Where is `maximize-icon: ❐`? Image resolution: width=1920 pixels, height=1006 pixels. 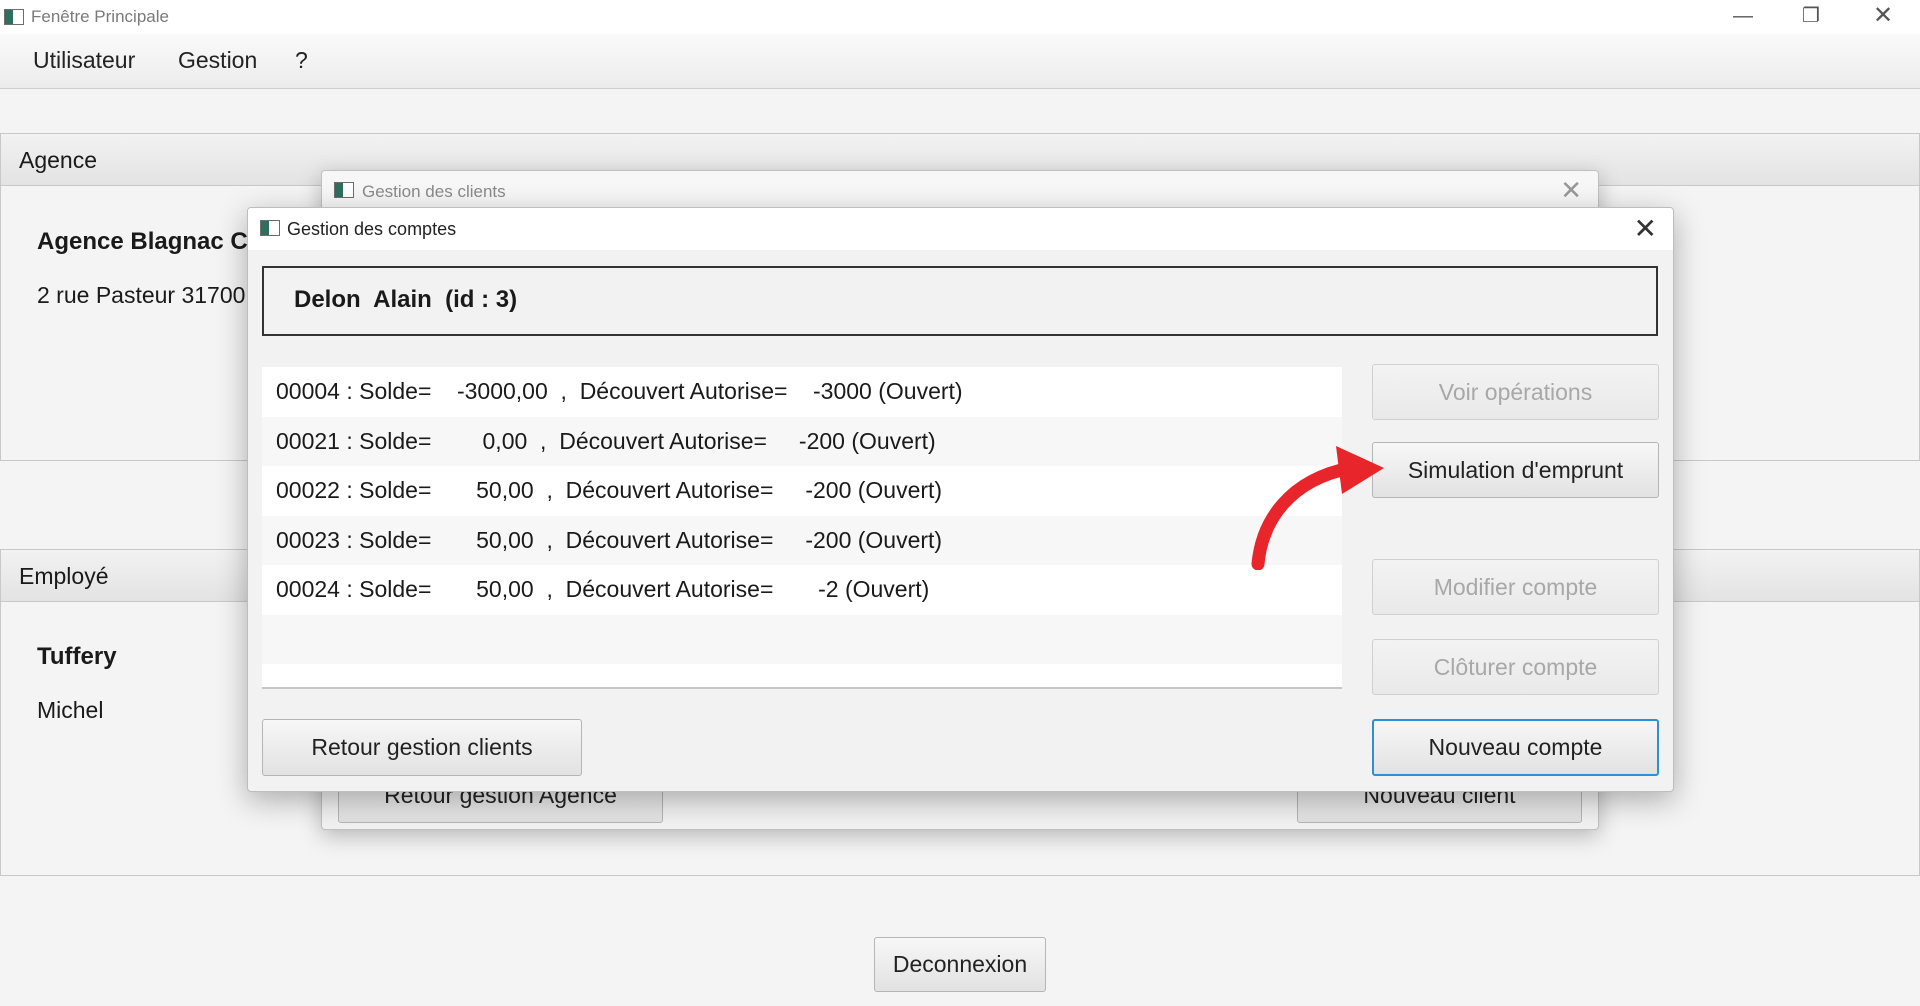 maximize-icon: ❐ is located at coordinates (1811, 16).